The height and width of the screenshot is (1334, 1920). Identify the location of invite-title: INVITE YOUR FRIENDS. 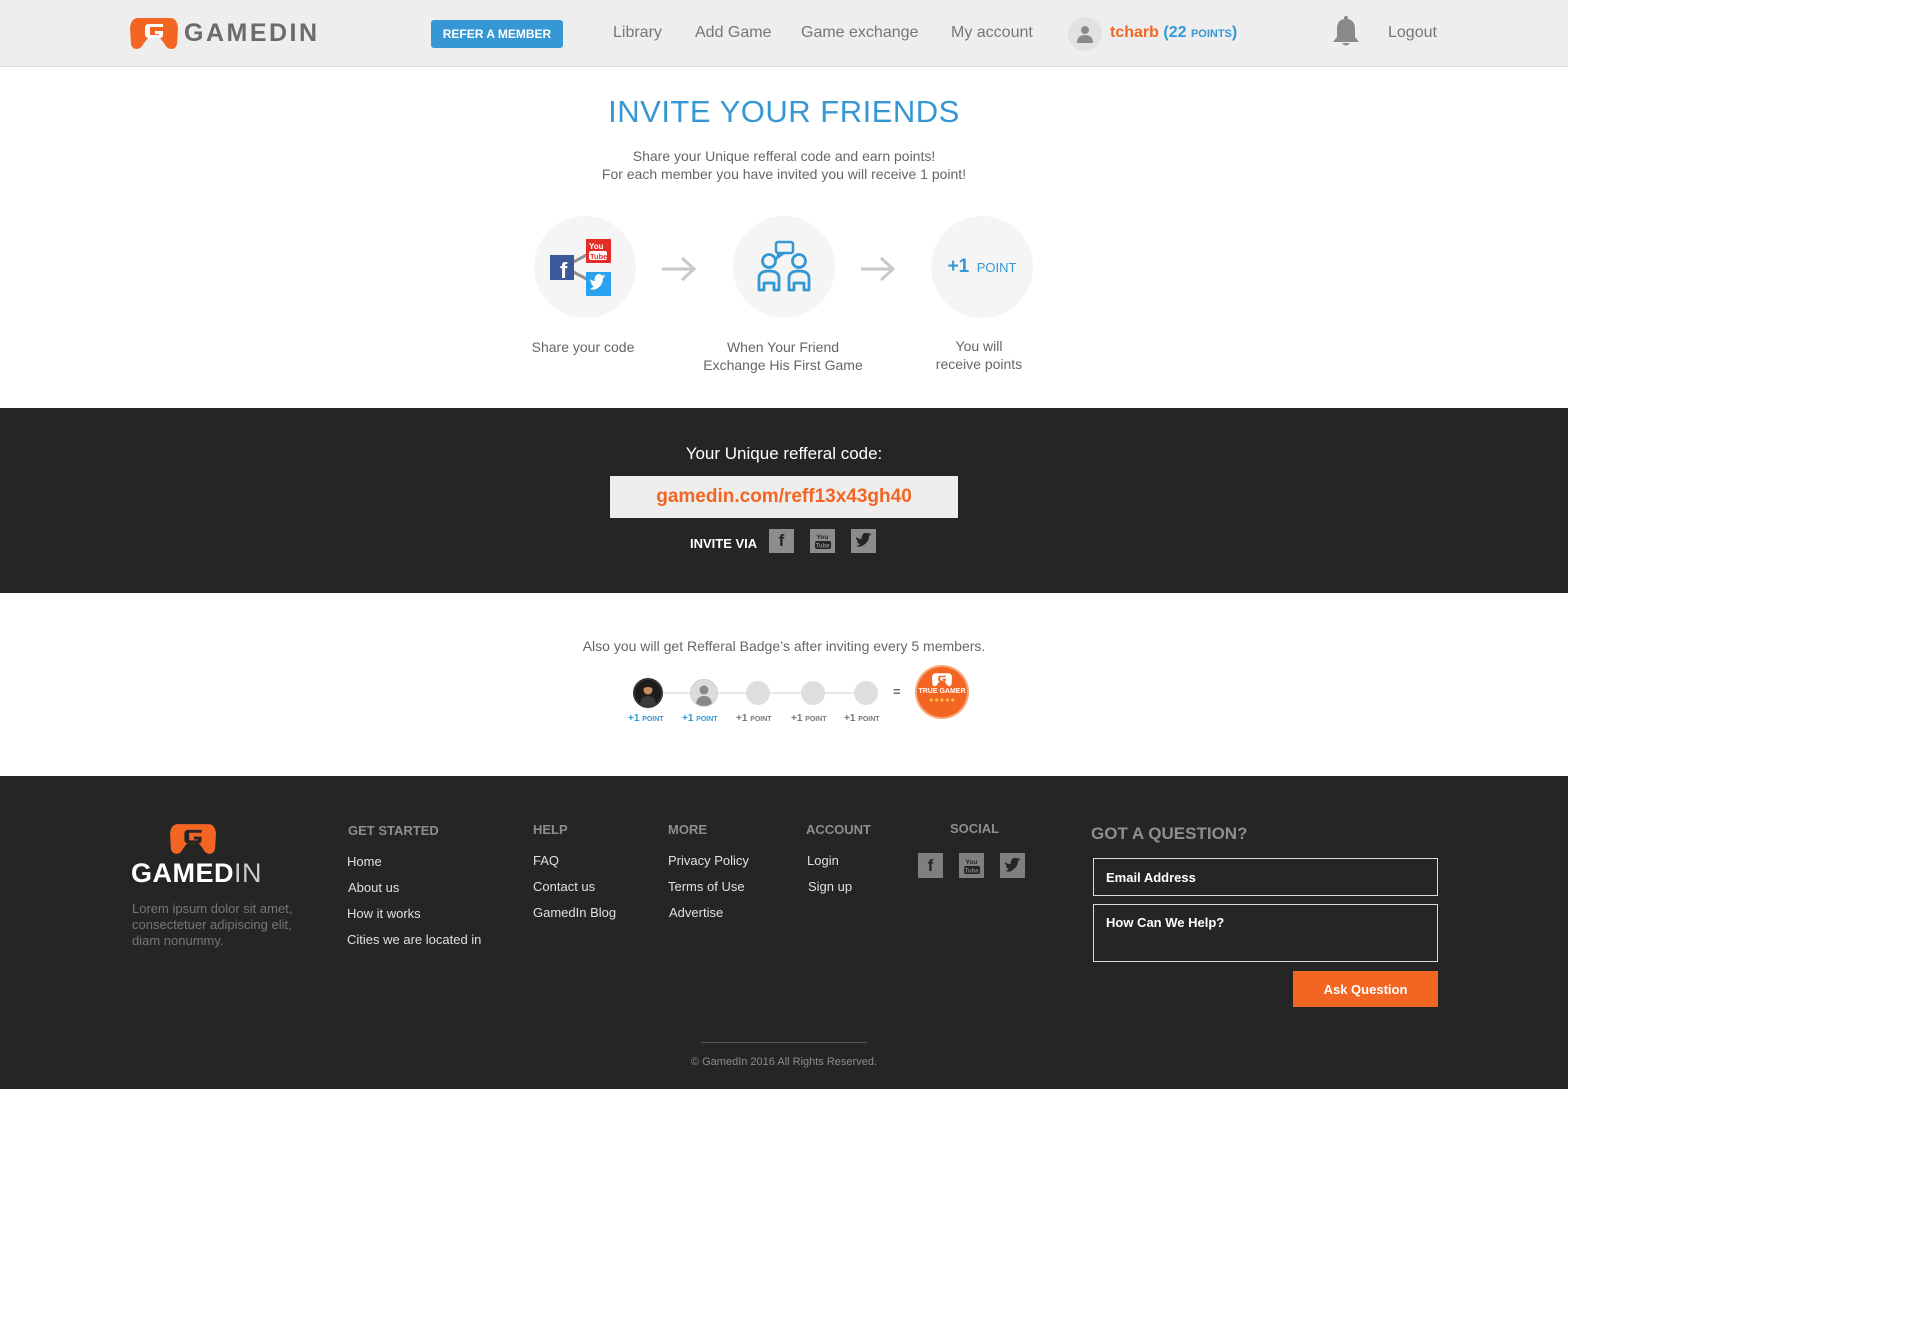
(784, 111).